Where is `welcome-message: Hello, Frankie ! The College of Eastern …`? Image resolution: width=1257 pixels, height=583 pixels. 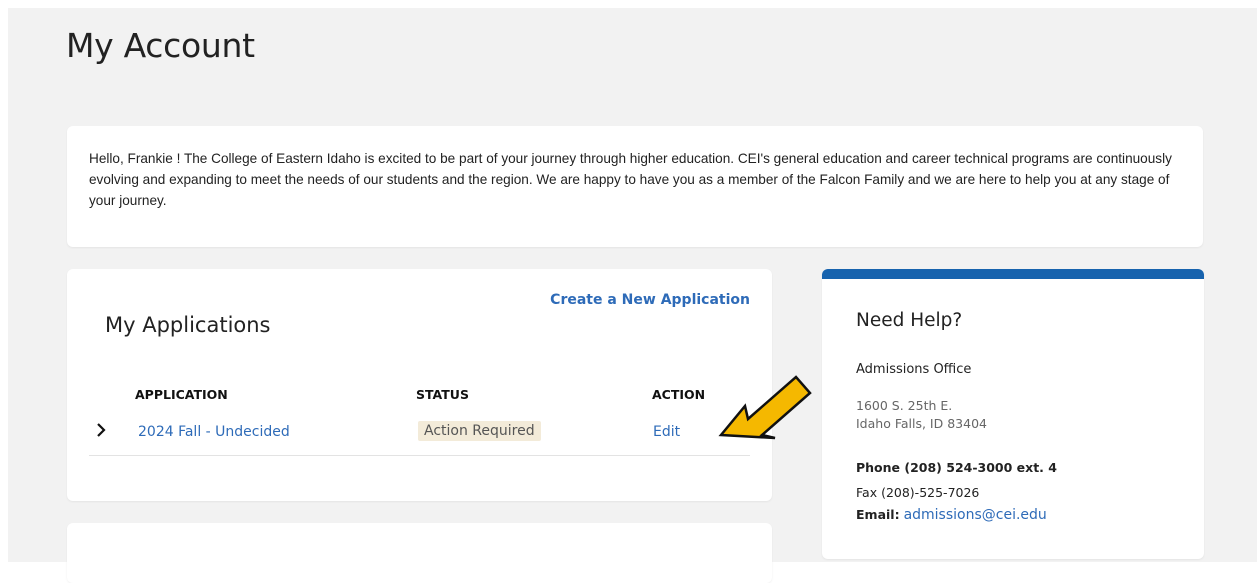
welcome-message: Hello, Frankie ! The College of Eastern … is located at coordinates (630, 179).